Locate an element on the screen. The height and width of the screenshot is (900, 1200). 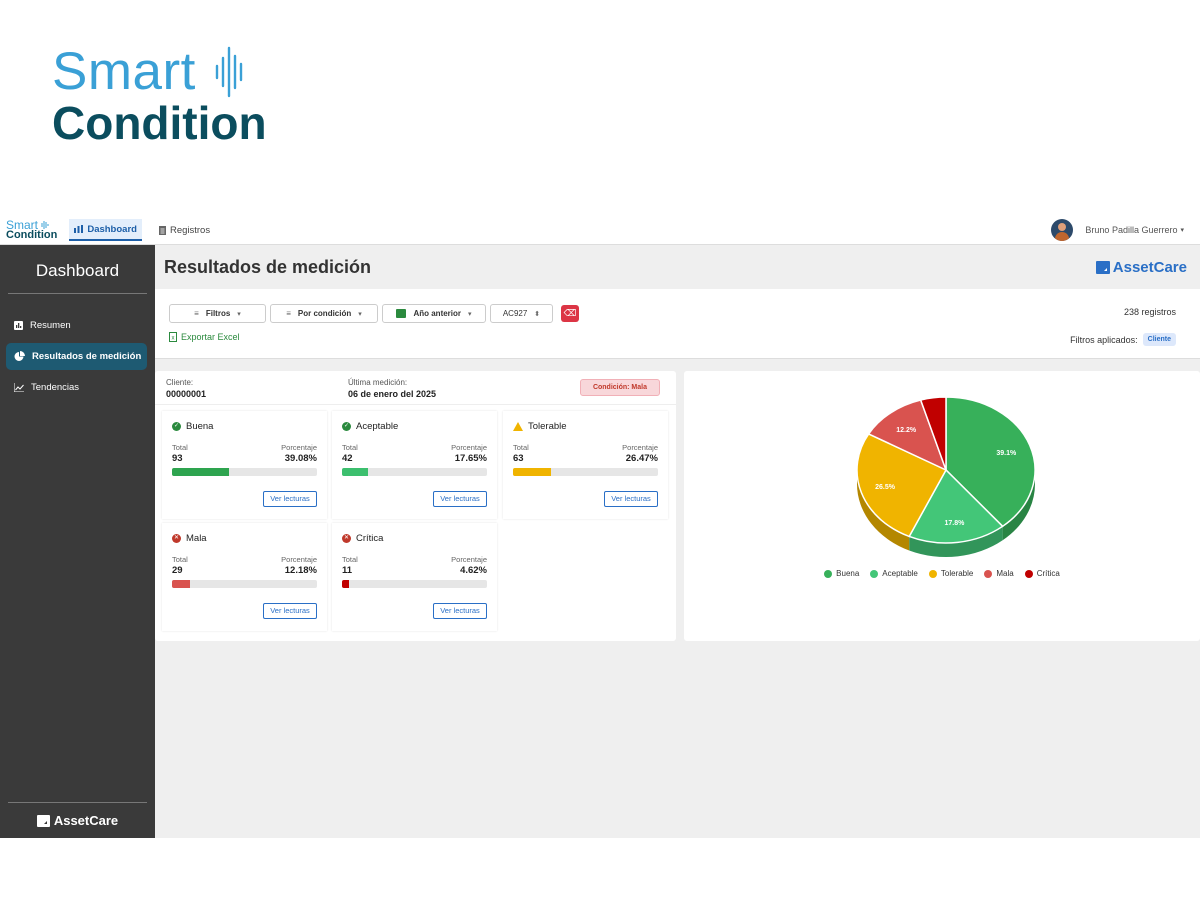
card-title: Mala is located at coordinates (196, 538).